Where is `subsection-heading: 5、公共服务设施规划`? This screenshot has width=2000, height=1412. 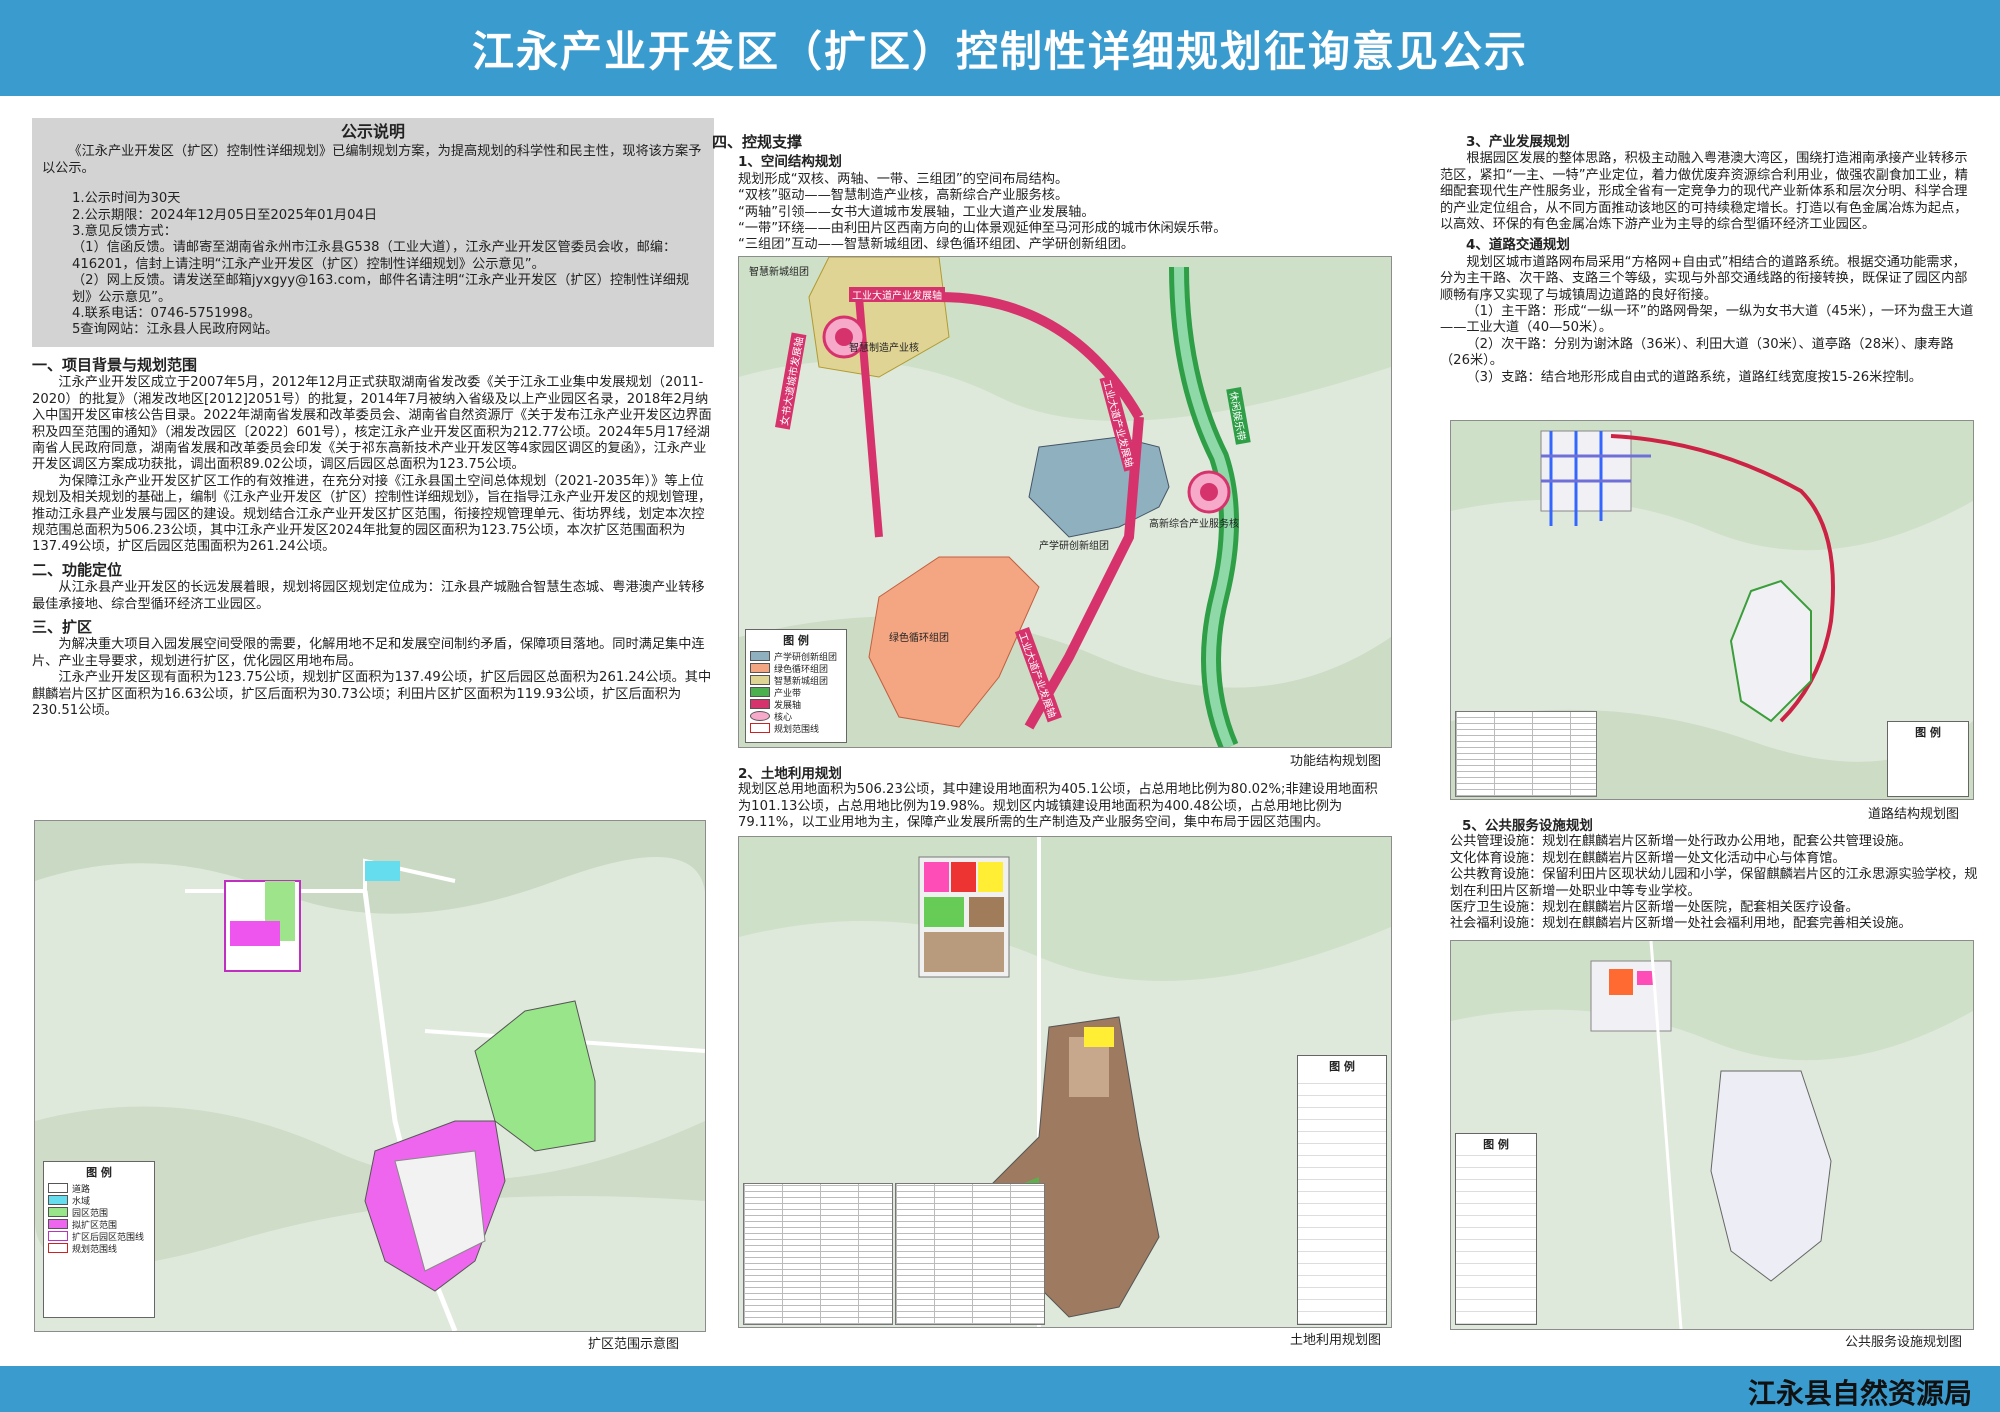
subsection-heading: 5、公共服务设施规划 is located at coordinates (1527, 826).